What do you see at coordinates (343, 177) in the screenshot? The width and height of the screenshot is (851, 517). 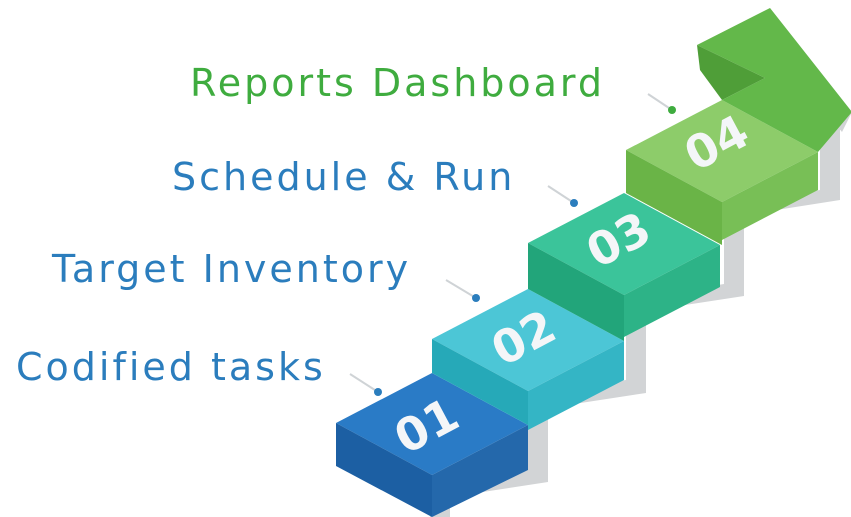 I see `label-schedule-run: Schedule & Run` at bounding box center [343, 177].